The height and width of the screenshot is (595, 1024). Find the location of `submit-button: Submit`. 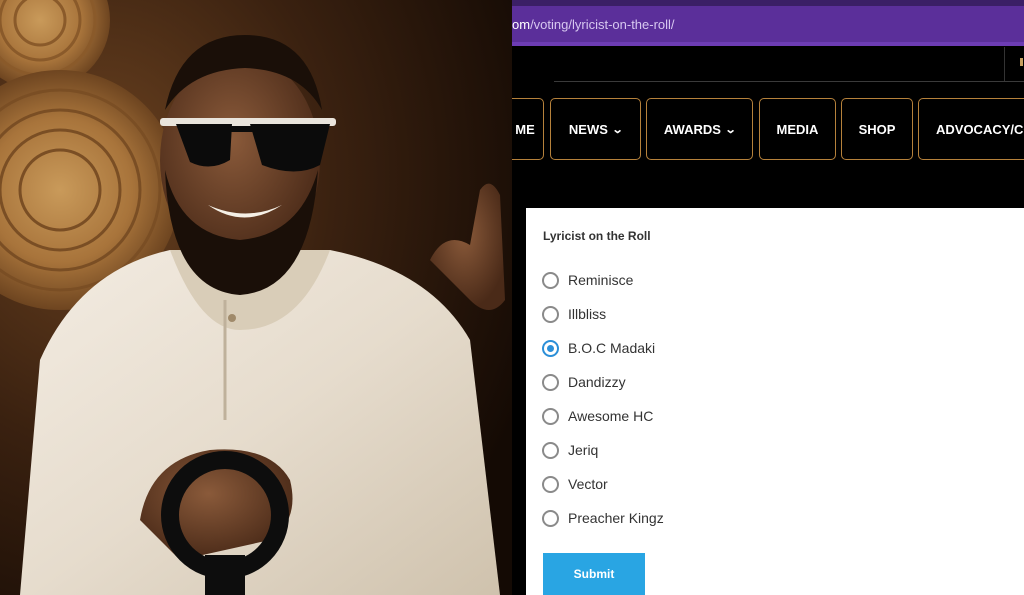

submit-button: Submit is located at coordinates (594, 574).